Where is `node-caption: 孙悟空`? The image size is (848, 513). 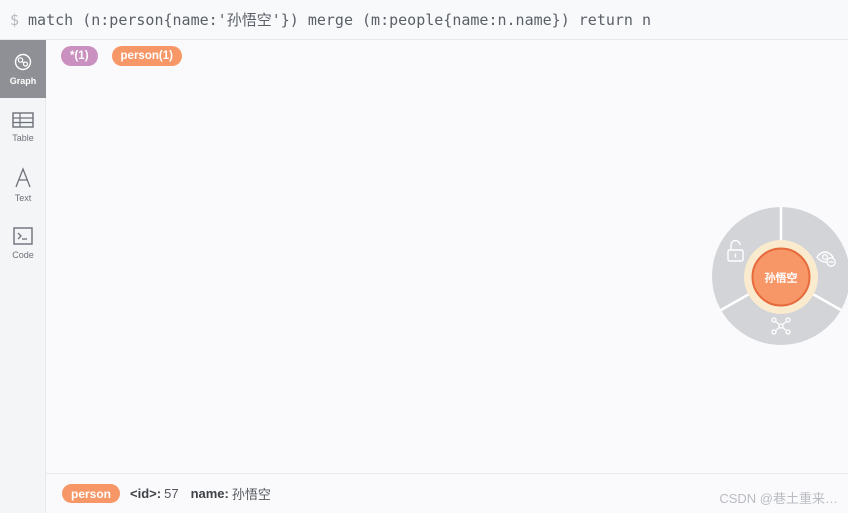 node-caption: 孙悟空 is located at coordinates (781, 278).